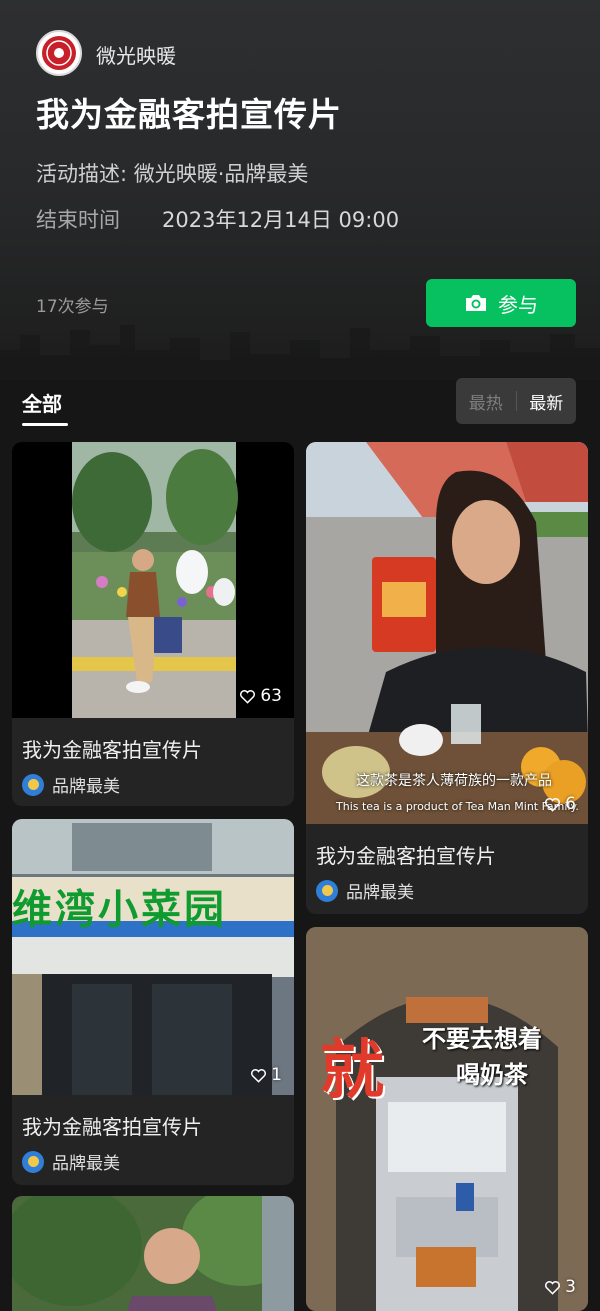 This screenshot has height=1311, width=600. Describe the element at coordinates (476, 303) in the screenshot. I see `camera-icon` at that location.